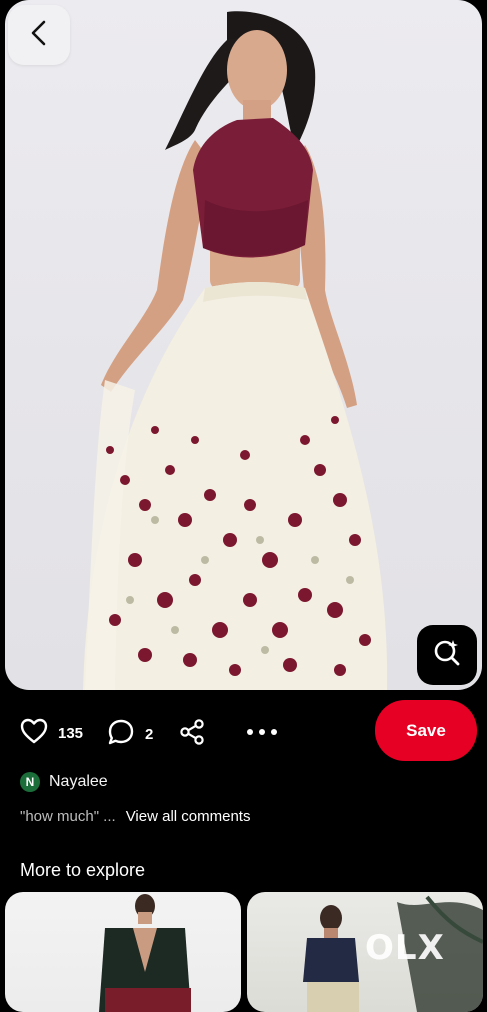 This screenshot has height=1012, width=487. What do you see at coordinates (83, 870) in the screenshot?
I see `more-to-explore-title: More to explore` at bounding box center [83, 870].